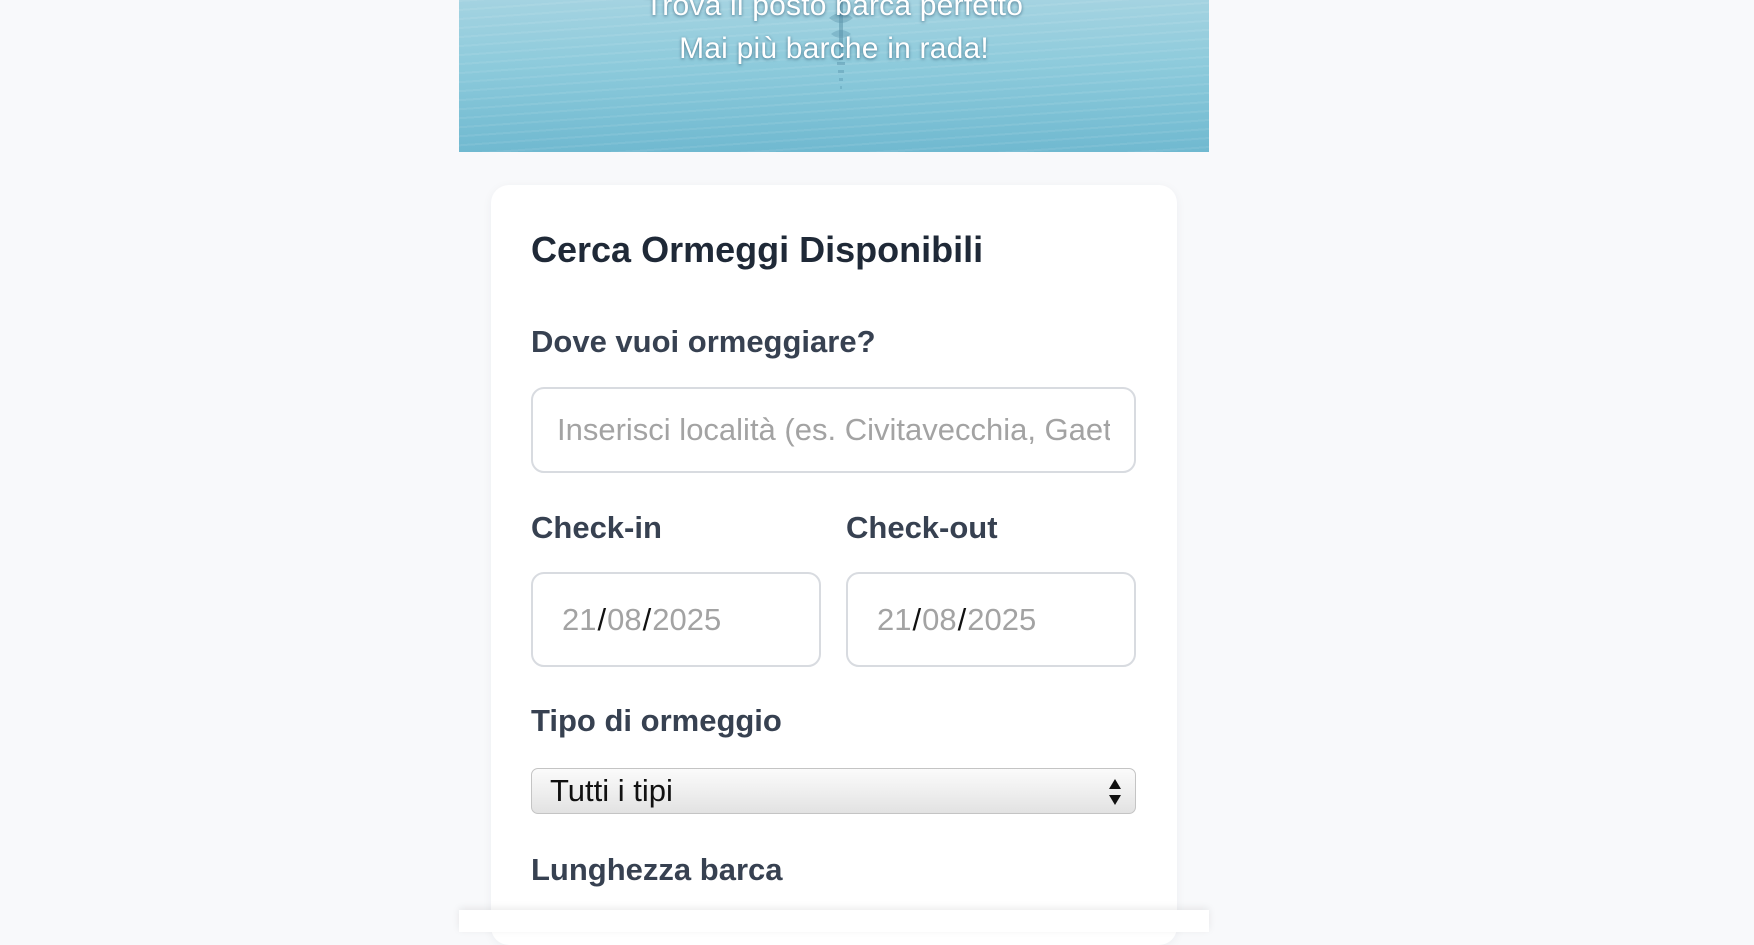 This screenshot has height=945, width=1754. I want to click on hero-tagline: Trova il posto barca perfetto, so click(834, 11).